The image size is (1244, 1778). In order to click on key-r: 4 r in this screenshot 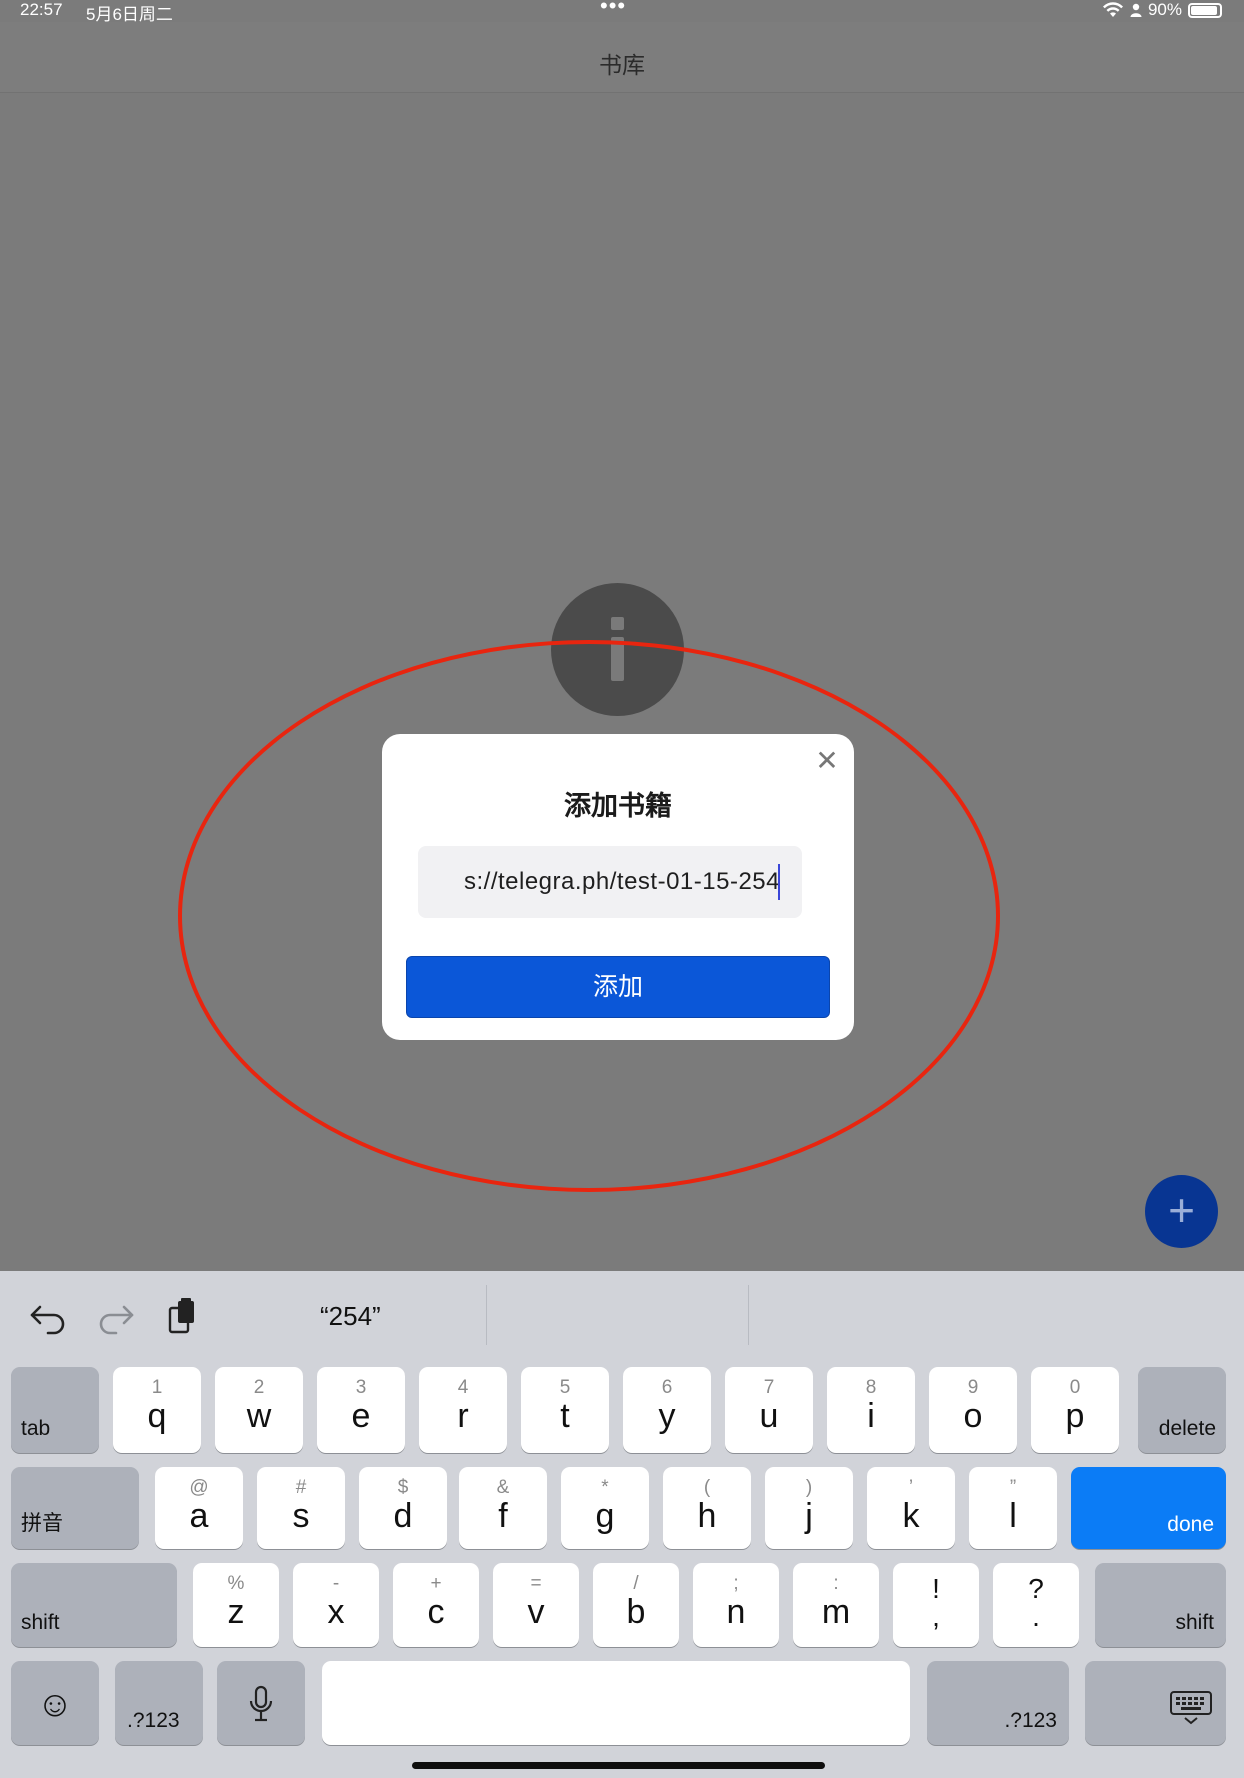, I will do `click(463, 1410)`.